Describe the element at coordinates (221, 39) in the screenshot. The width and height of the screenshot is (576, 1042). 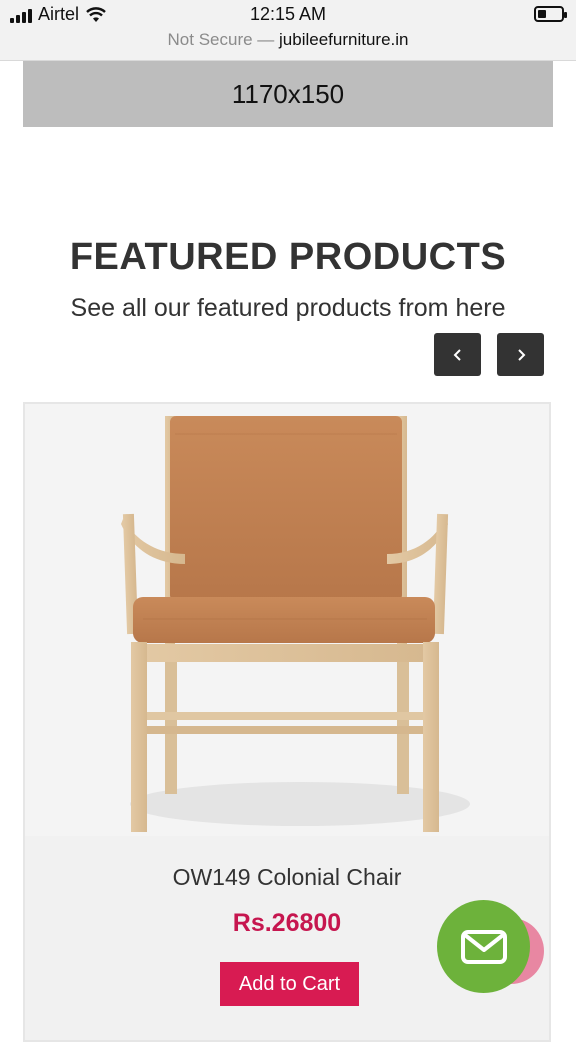
I see `security-label: Not Secure —` at that location.